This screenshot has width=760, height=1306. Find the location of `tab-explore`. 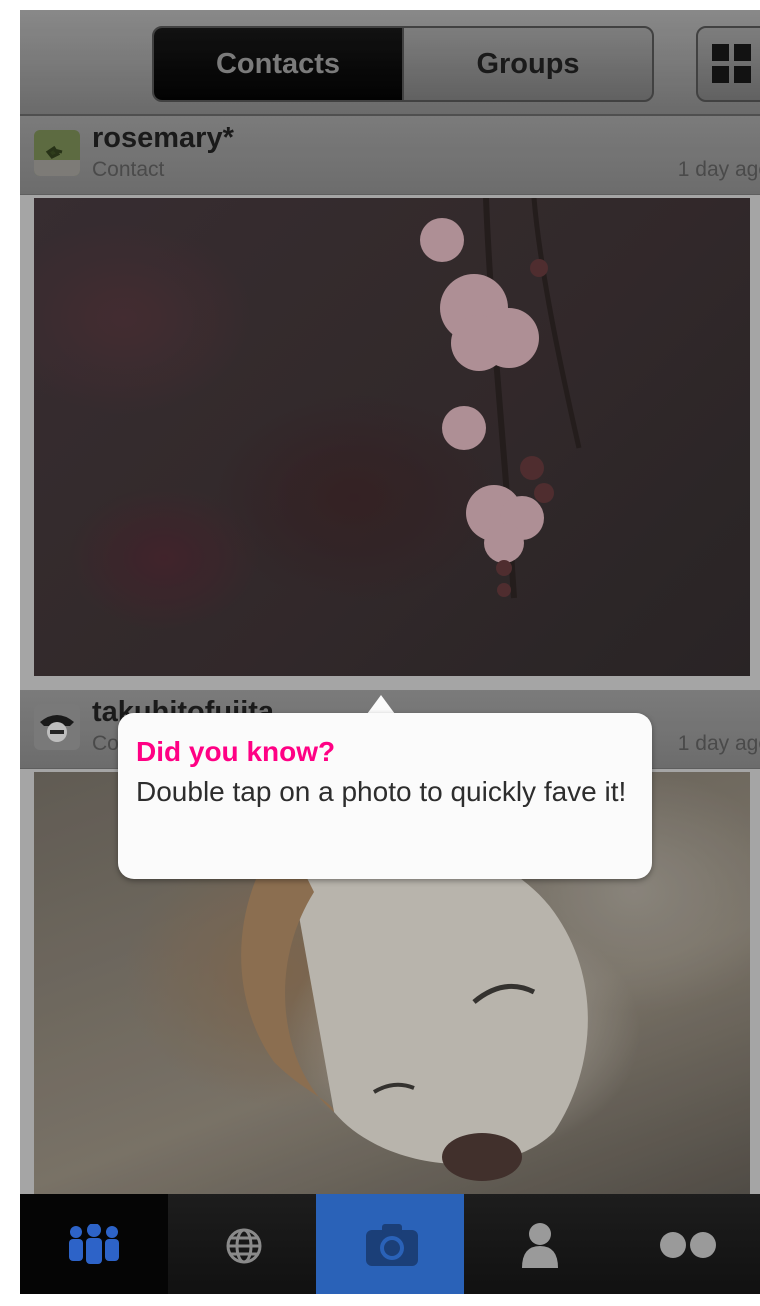

tab-explore is located at coordinates (242, 1244).